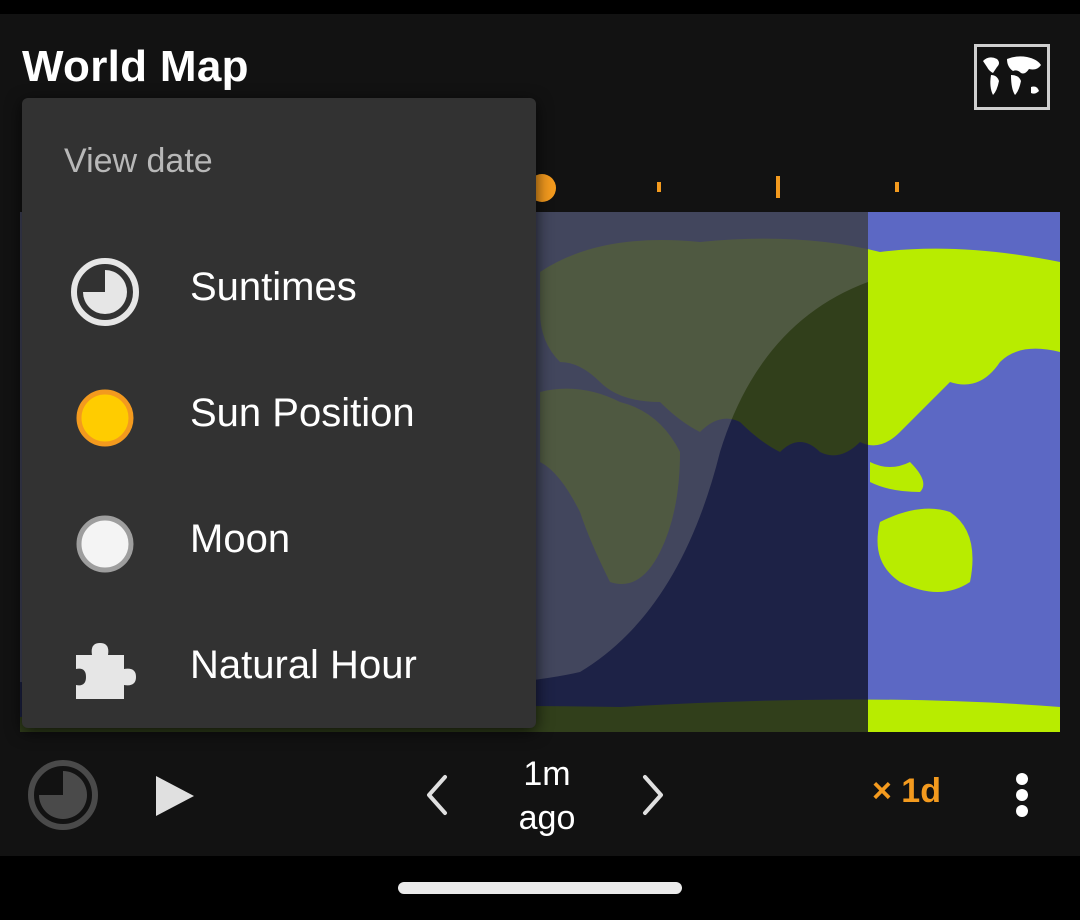 The height and width of the screenshot is (920, 1080). I want to click on puzzle-piece-icon, so click(105, 670).